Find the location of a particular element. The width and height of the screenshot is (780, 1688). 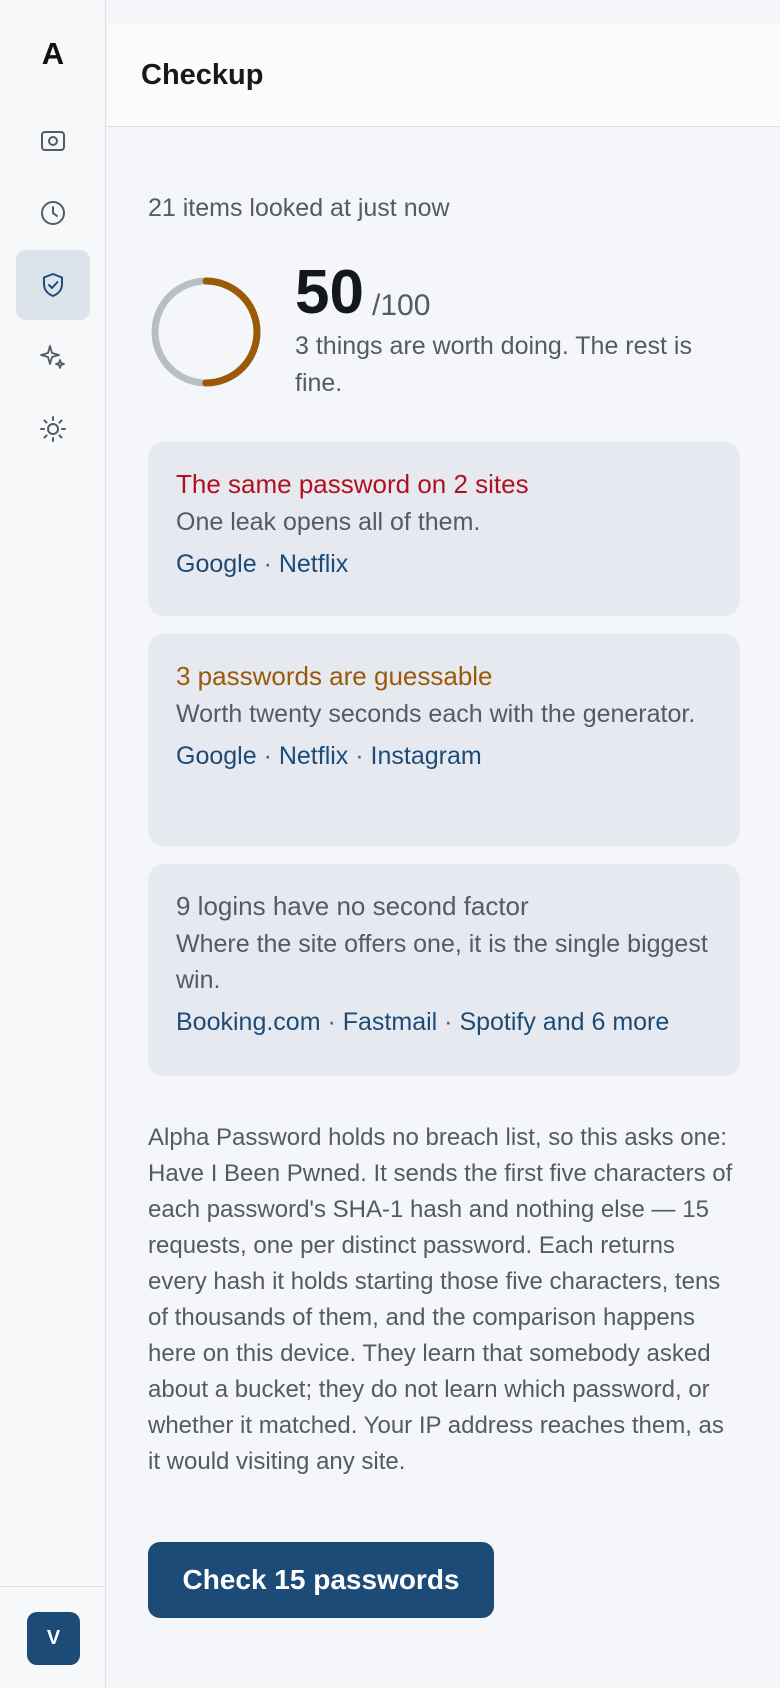

issue-title: The same password on 2 sites is located at coordinates (352, 484).